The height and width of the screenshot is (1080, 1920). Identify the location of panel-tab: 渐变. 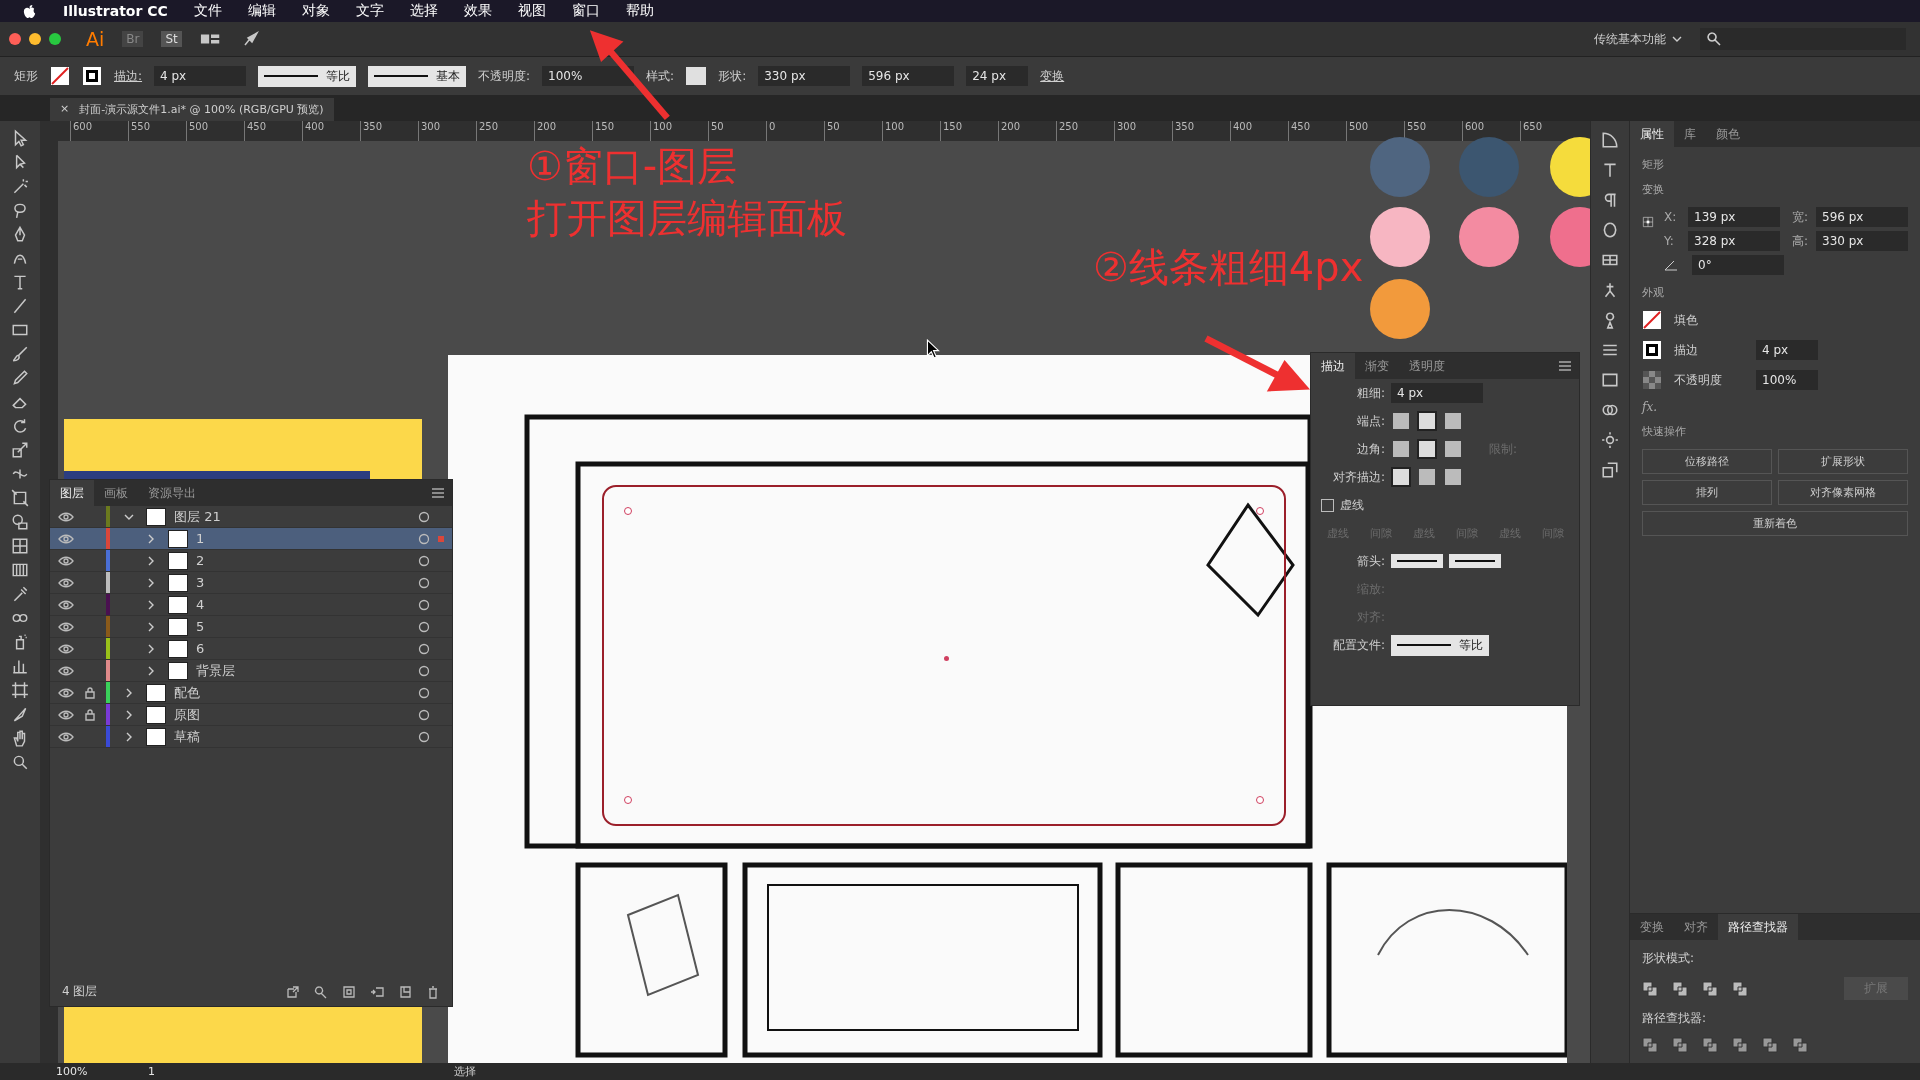
(1377, 366).